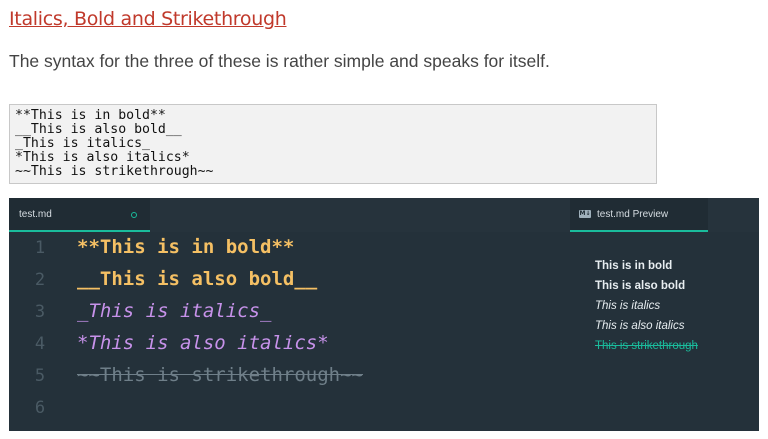 The width and height of the screenshot is (768, 439). What do you see at coordinates (640, 326) in the screenshot?
I see `preview-italics-alt: This is also italics` at bounding box center [640, 326].